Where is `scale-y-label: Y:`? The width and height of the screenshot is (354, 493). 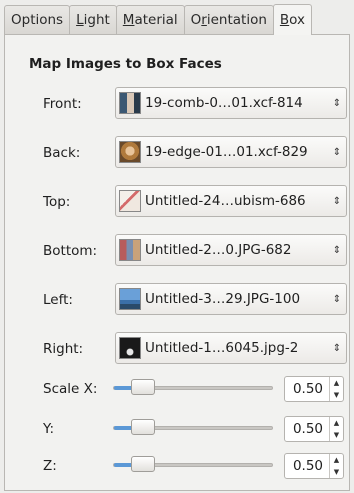 scale-y-label: Y: is located at coordinates (49, 429).